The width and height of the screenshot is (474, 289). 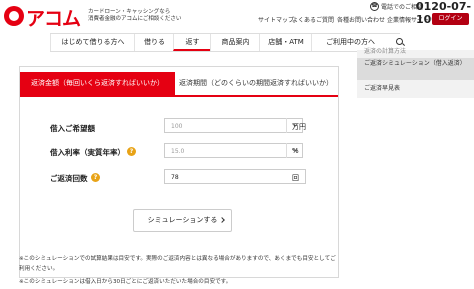 What do you see at coordinates (276, 19) in the screenshot?
I see `util-link-sitemap: サイトマップ` at bounding box center [276, 19].